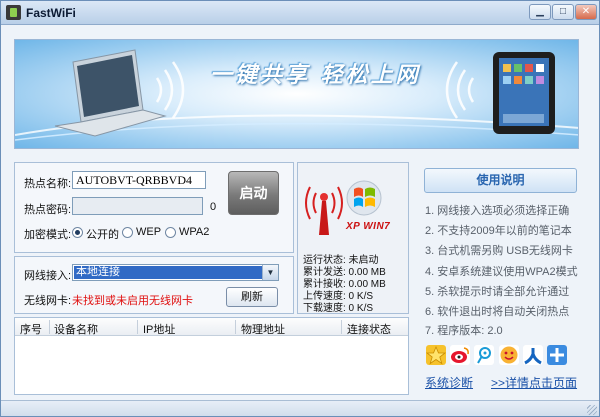 This screenshot has width=600, height=417. I want to click on wireless-status: 未找到或未启用无线网卡, so click(132, 301).